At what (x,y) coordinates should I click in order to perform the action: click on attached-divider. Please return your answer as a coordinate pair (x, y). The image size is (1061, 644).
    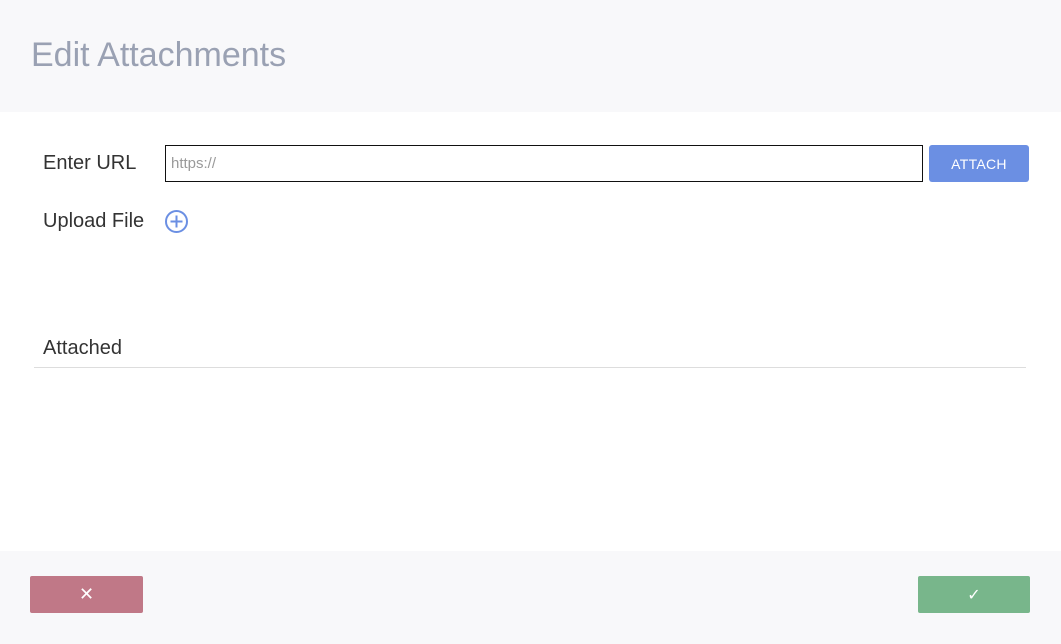
    Looking at the image, I should click on (530, 367).